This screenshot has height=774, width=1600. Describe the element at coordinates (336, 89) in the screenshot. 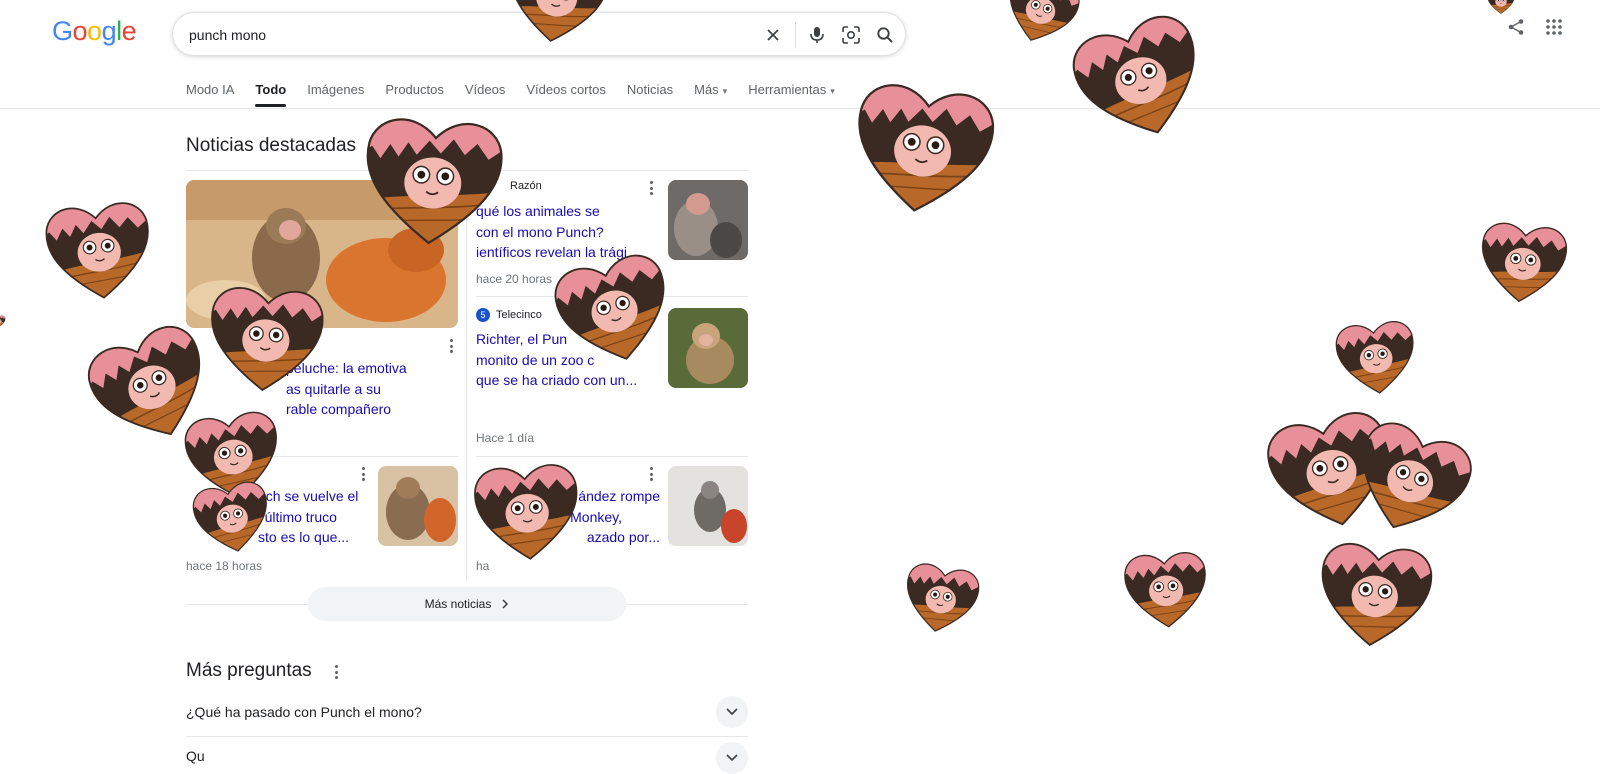

I see `tab-label: Imágenes` at that location.